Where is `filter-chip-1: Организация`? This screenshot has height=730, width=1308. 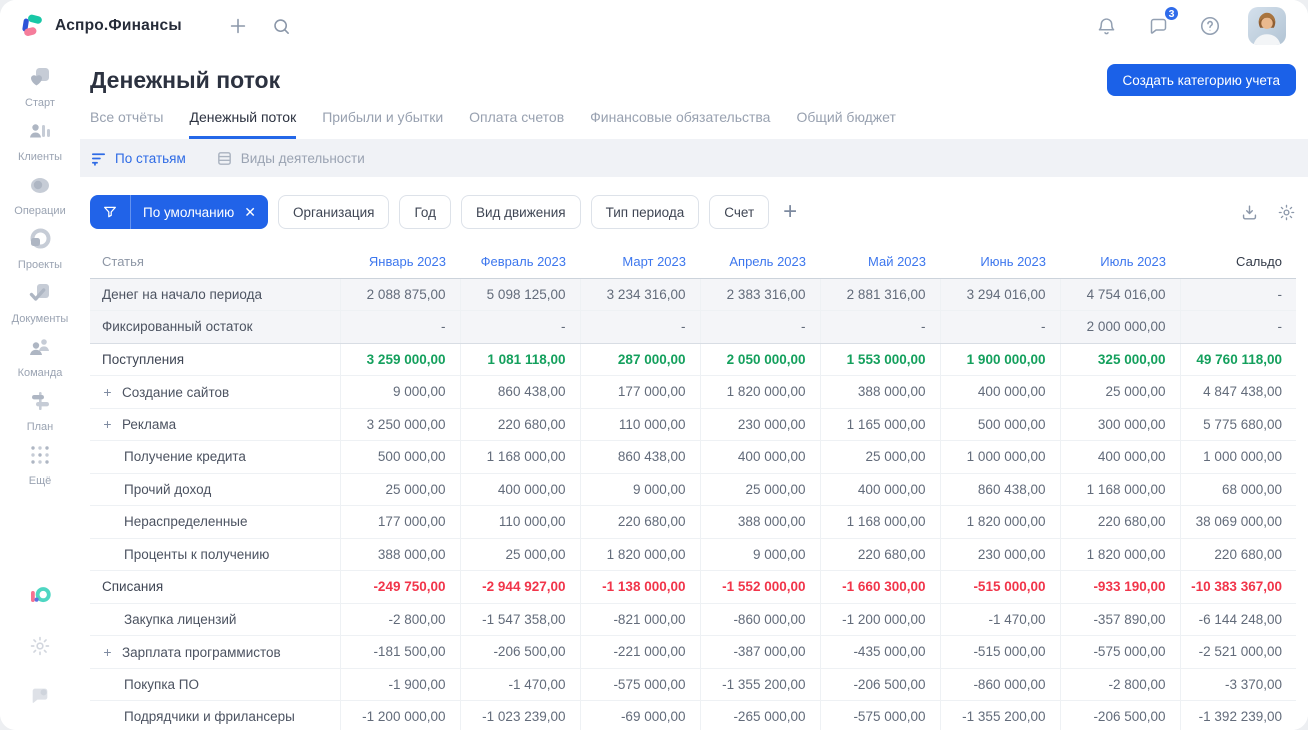
filter-chip-1: Организация is located at coordinates (334, 212).